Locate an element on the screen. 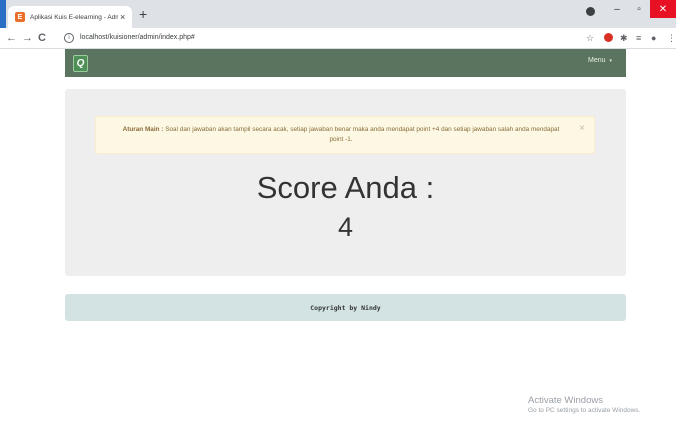 The width and height of the screenshot is (676, 430). close-window-button: ✕ is located at coordinates (663, 9).